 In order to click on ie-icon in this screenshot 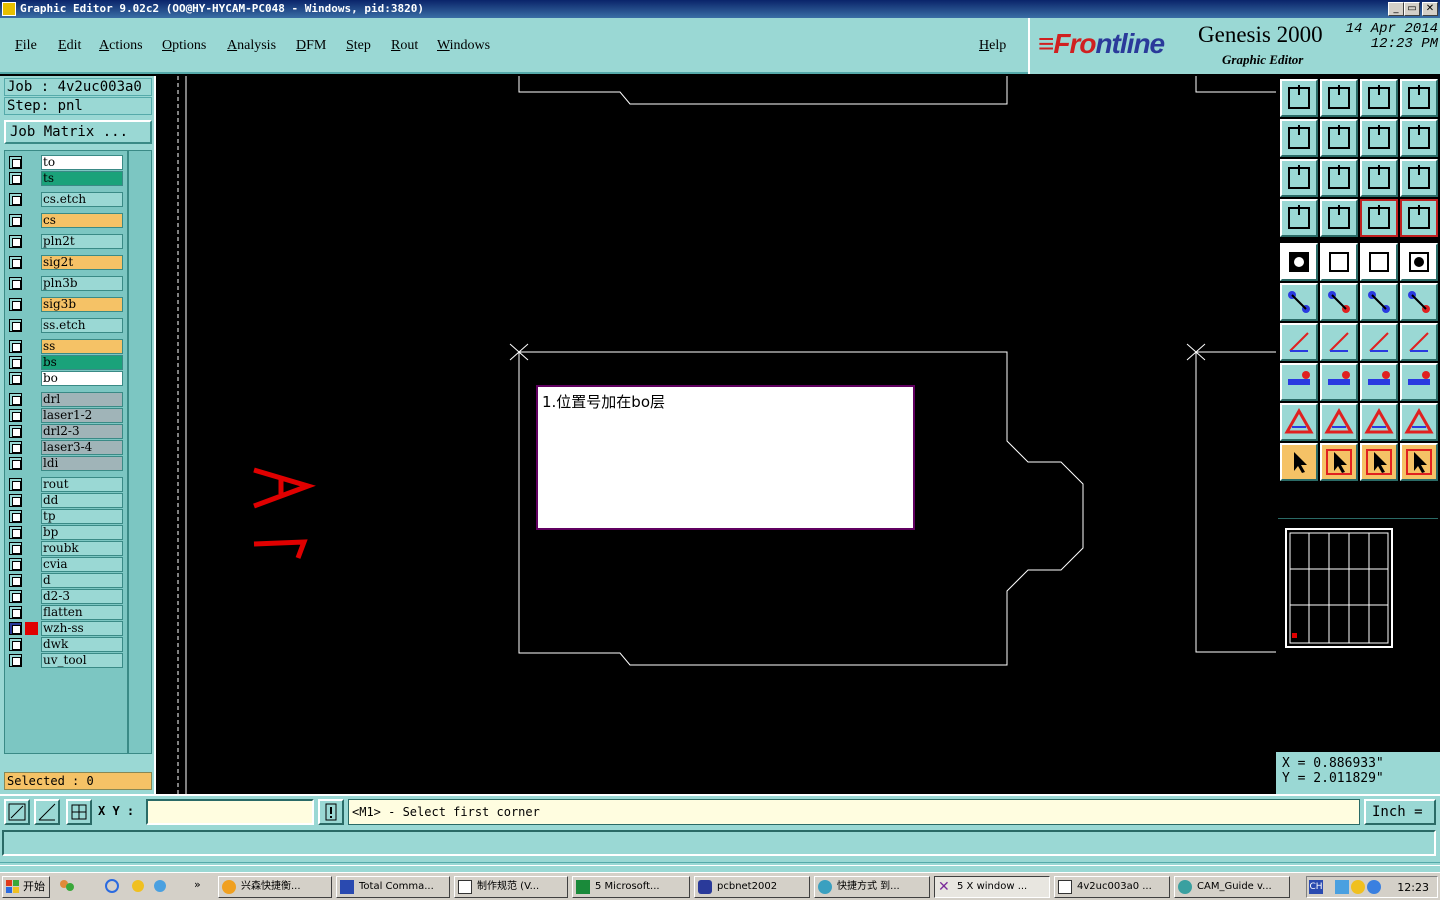, I will do `click(112, 886)`.